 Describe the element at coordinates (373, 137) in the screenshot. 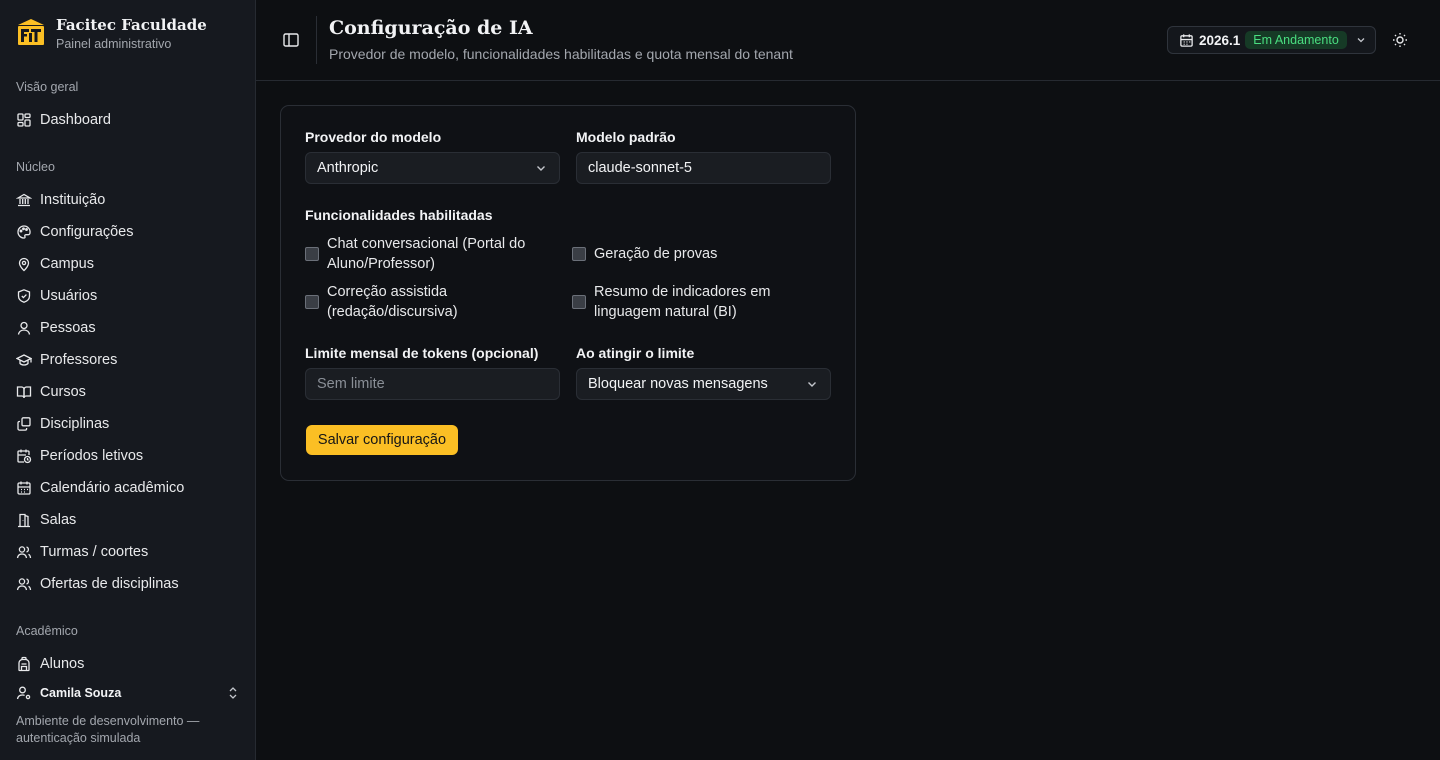

I see `provider-label: Provedor do modelo` at that location.